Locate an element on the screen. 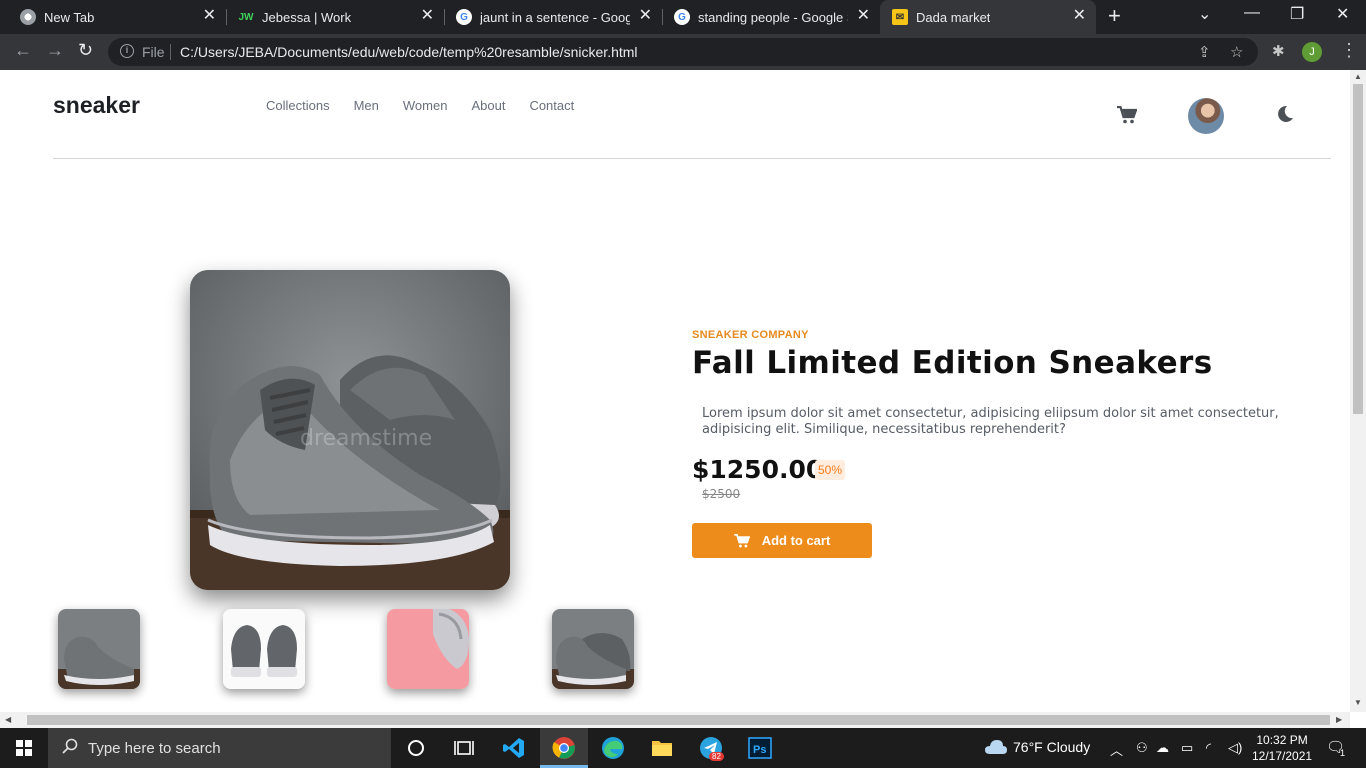 This screenshot has height=768, width=1366. scroll-down-arrow-icon: ▼ is located at coordinates (1358, 702).